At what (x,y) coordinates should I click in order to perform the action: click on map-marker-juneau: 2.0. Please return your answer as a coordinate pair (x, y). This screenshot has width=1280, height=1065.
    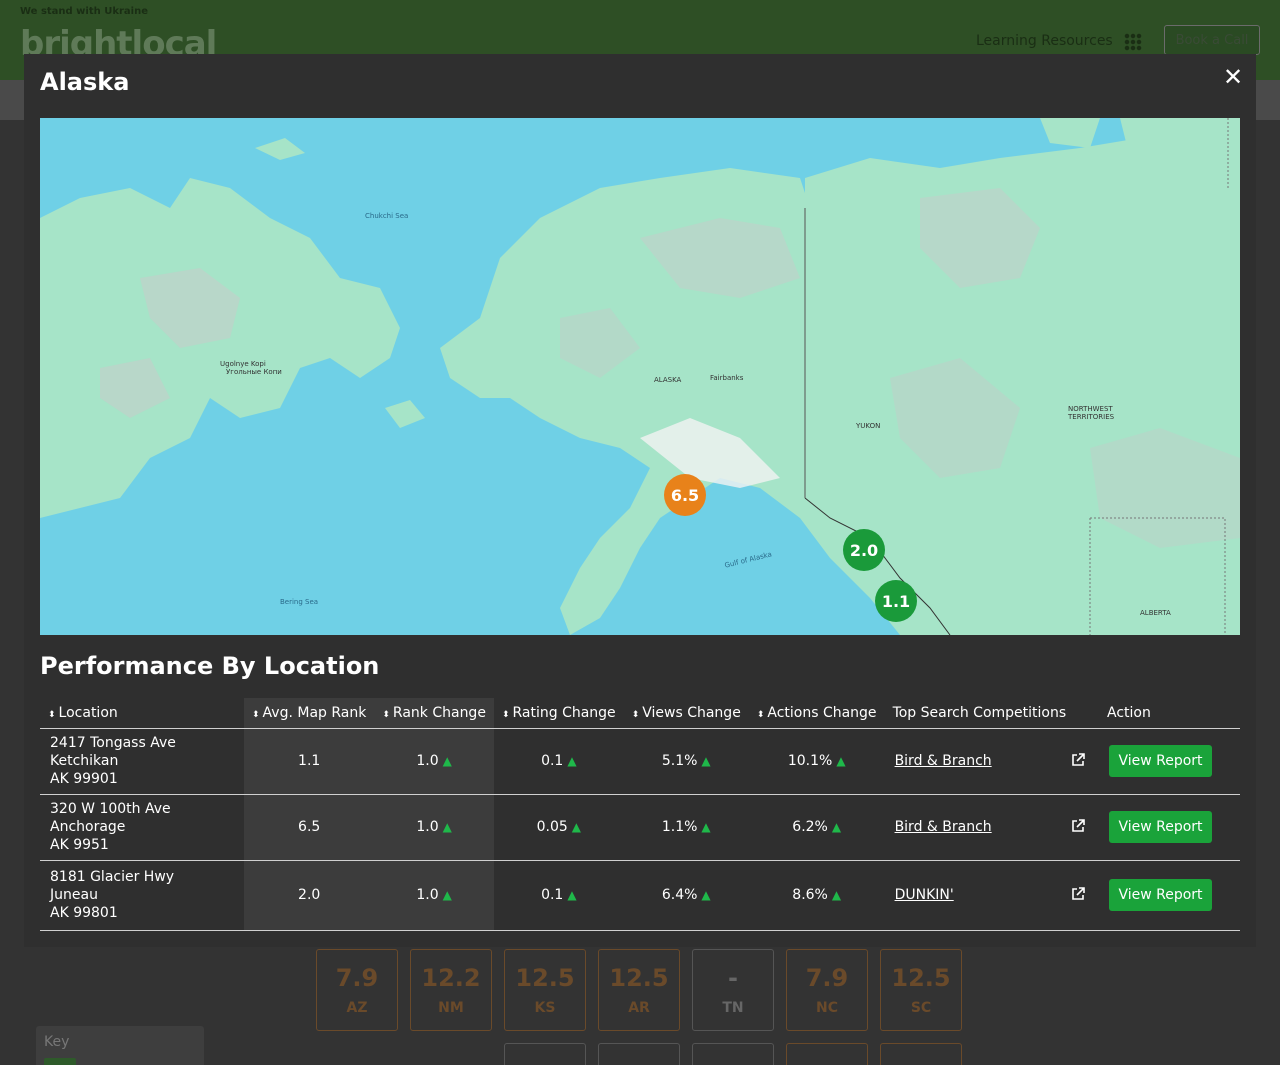
    Looking at the image, I should click on (864, 550).